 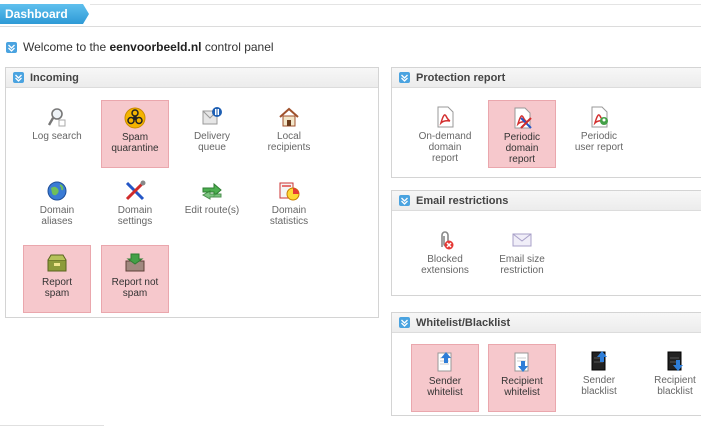 What do you see at coordinates (522, 240) in the screenshot?
I see `envelope-icon` at bounding box center [522, 240].